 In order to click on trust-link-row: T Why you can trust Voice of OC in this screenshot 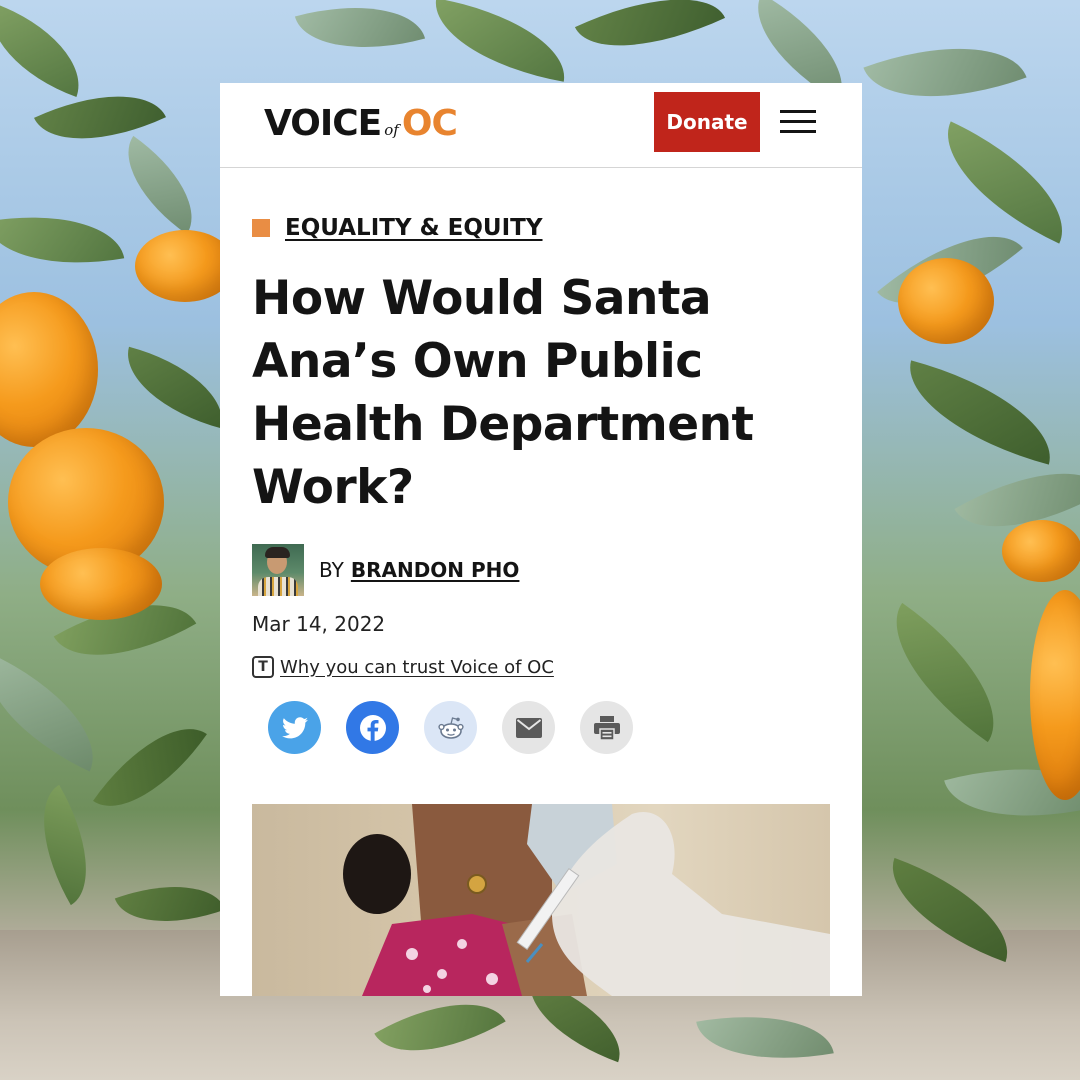, I will do `click(403, 667)`.